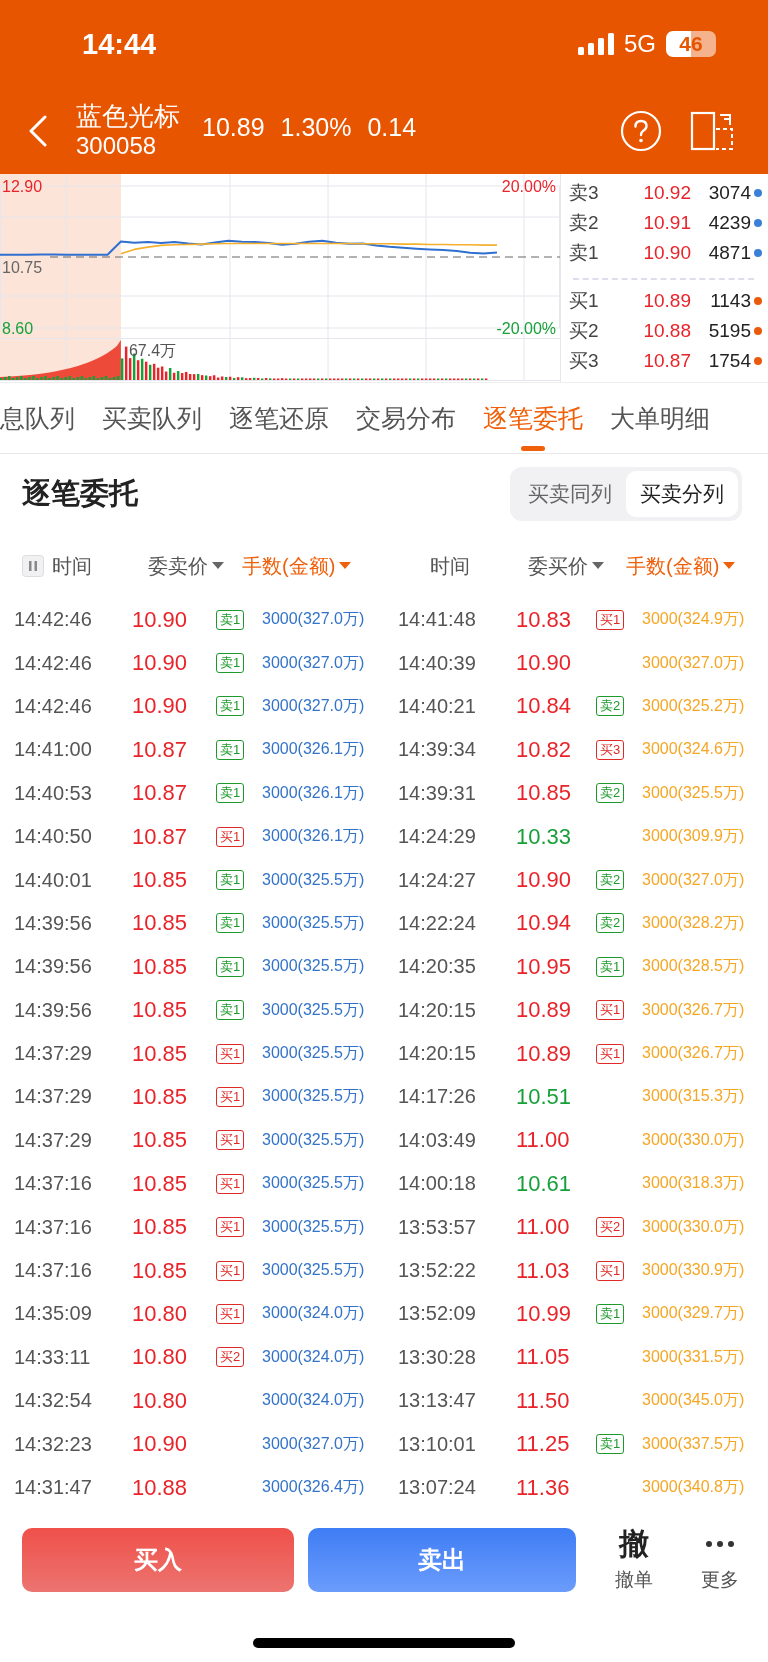 The image size is (768, 1662). Describe the element at coordinates (186, 566) in the screenshot. I see `sort-button: 委卖价` at that location.